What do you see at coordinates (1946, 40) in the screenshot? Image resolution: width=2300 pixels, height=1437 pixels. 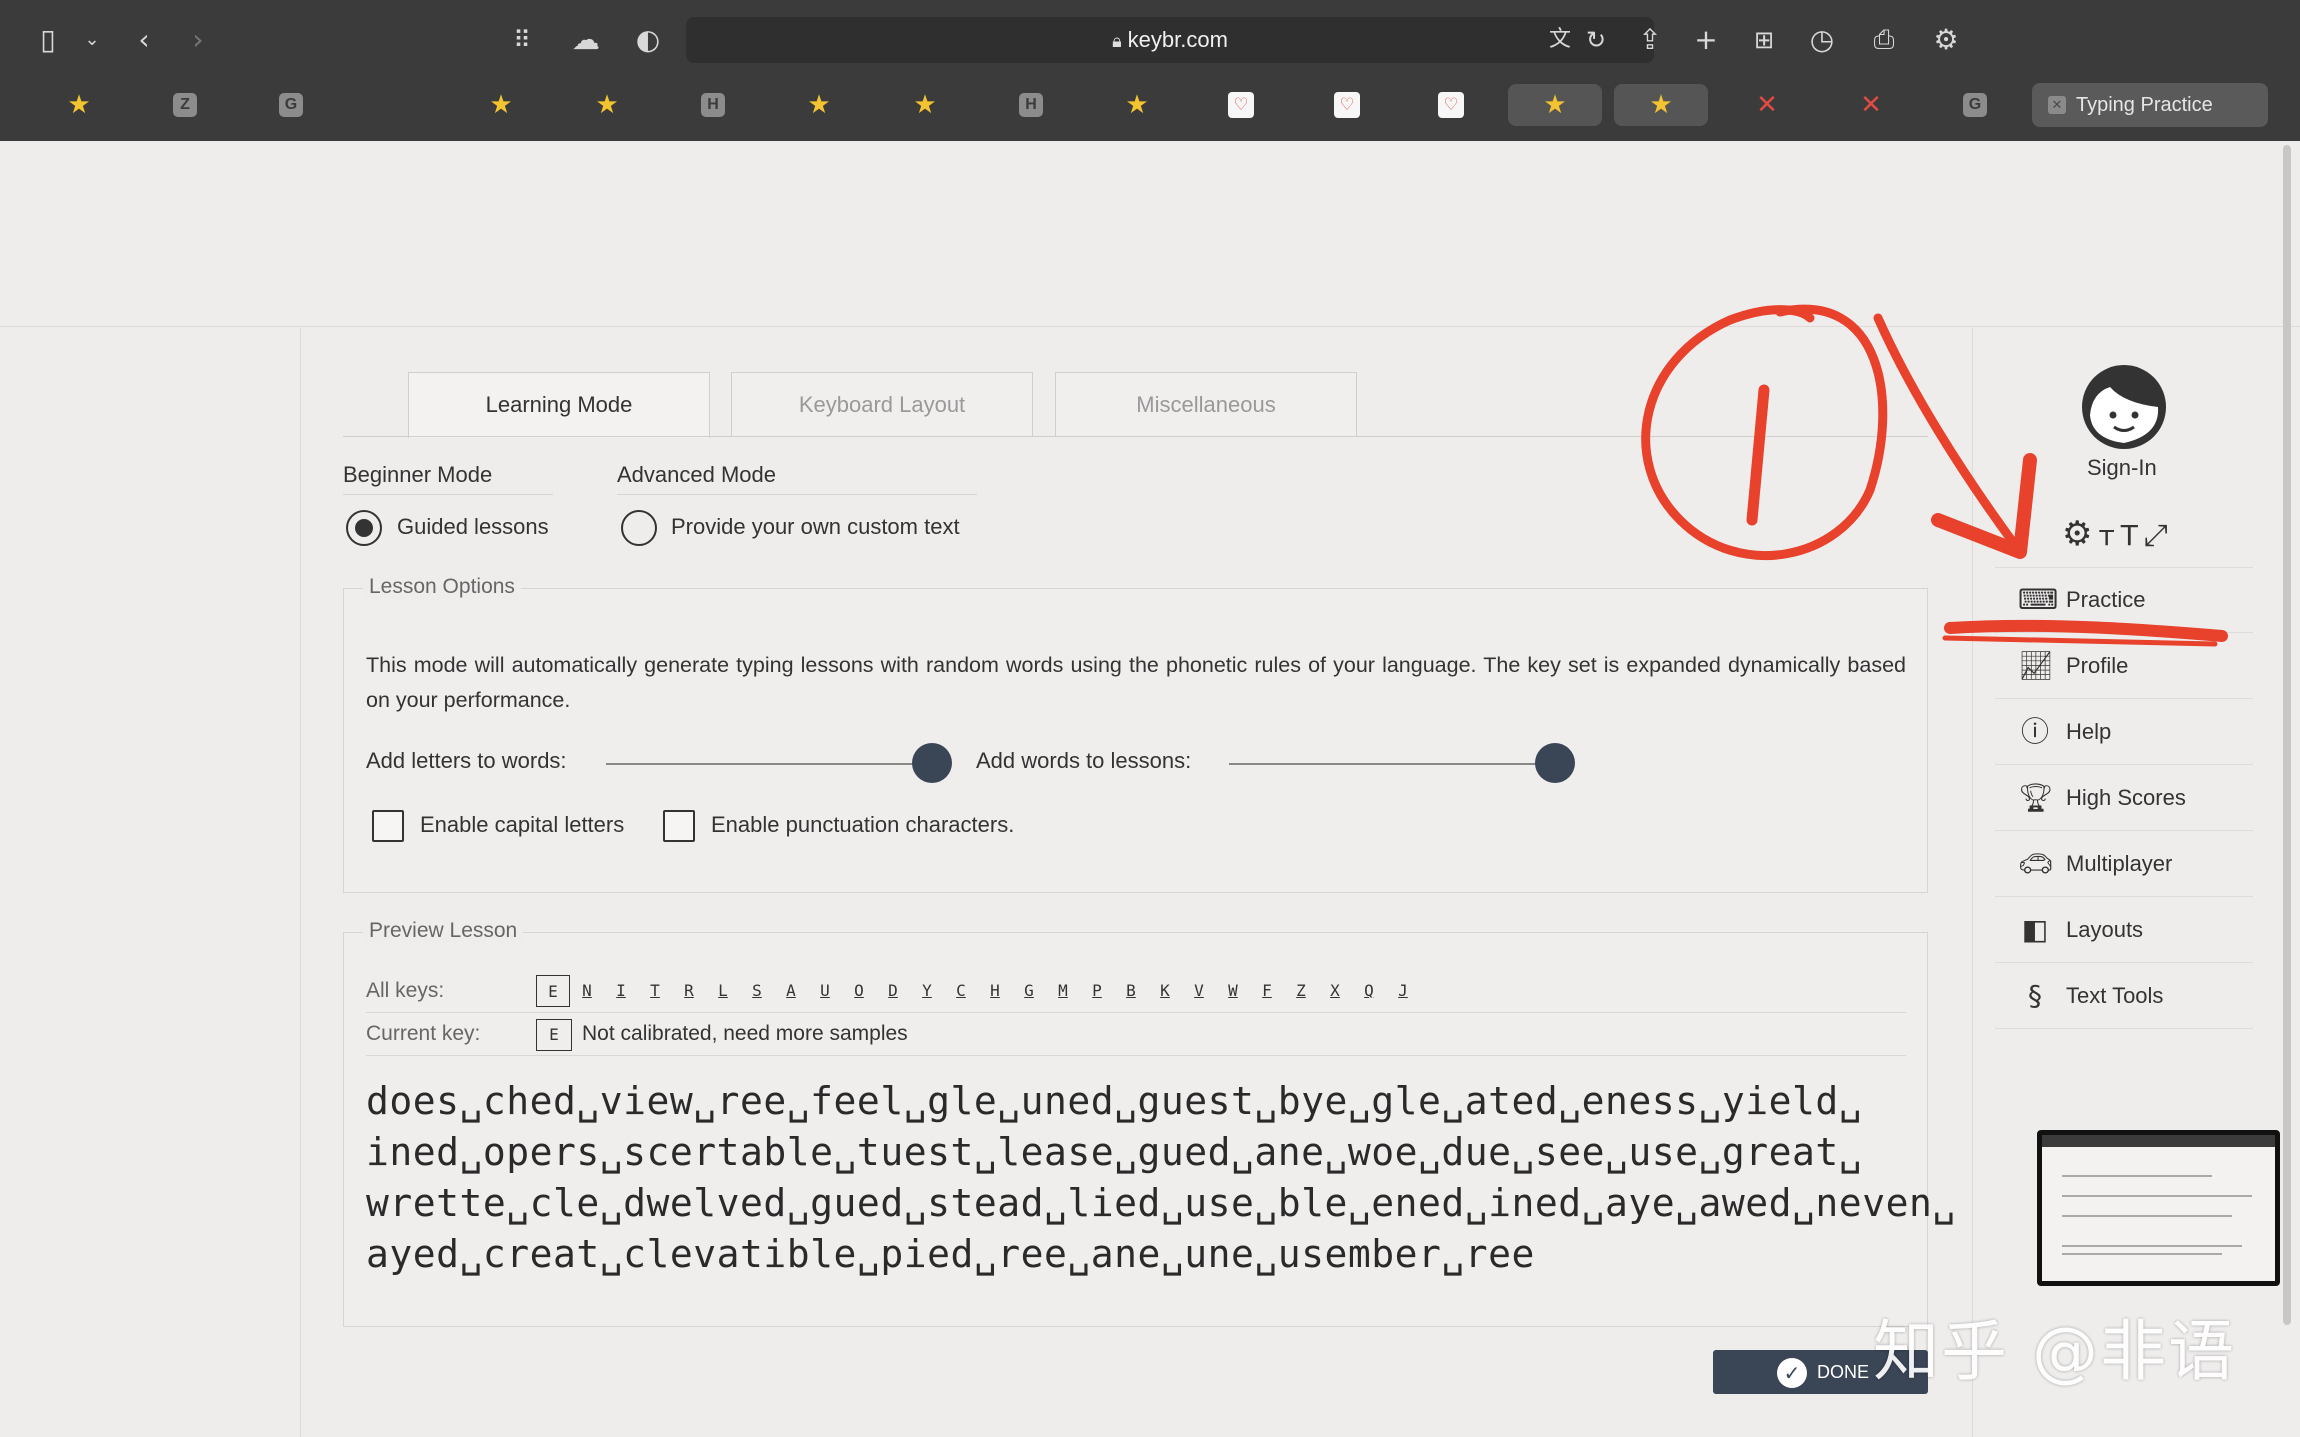 I see `settings-gear-icon: ⚙` at bounding box center [1946, 40].